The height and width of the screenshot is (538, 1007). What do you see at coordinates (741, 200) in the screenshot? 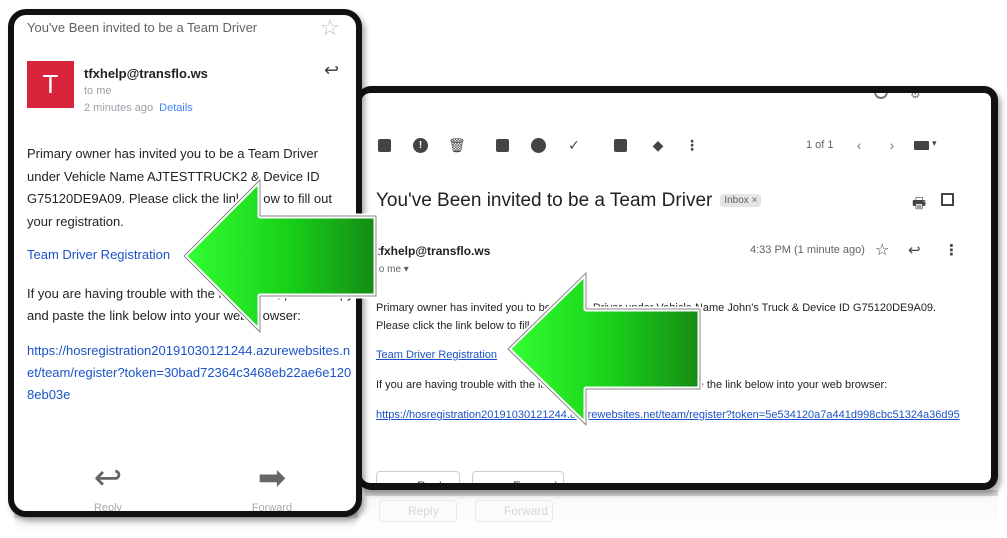
I see `inbox-label-badge: Inbox ×` at bounding box center [741, 200].